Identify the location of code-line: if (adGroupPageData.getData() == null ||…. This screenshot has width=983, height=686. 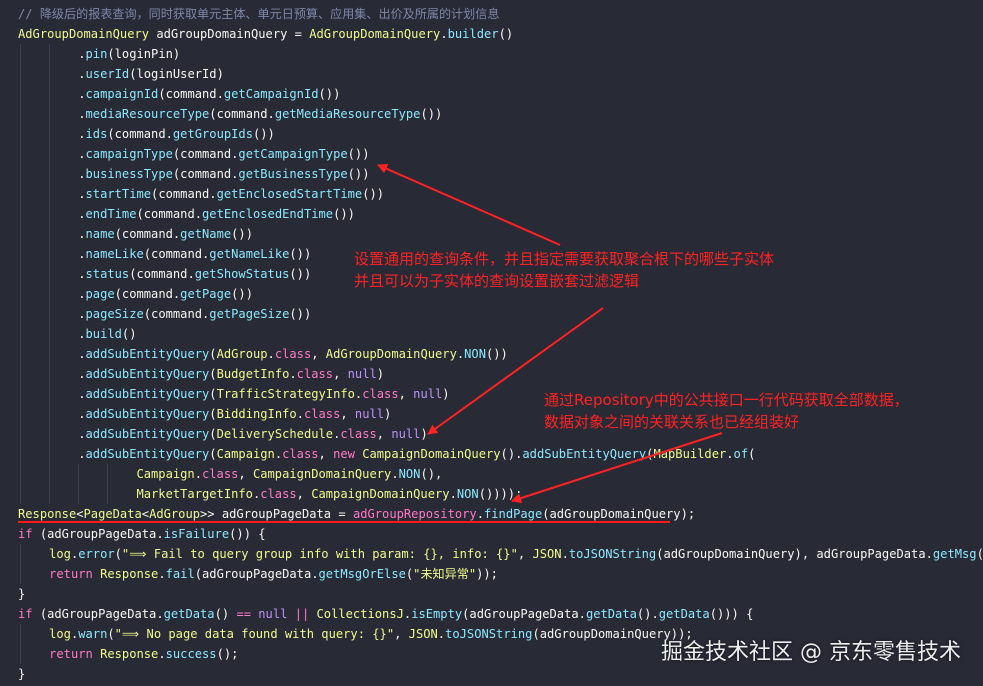
(491, 614).